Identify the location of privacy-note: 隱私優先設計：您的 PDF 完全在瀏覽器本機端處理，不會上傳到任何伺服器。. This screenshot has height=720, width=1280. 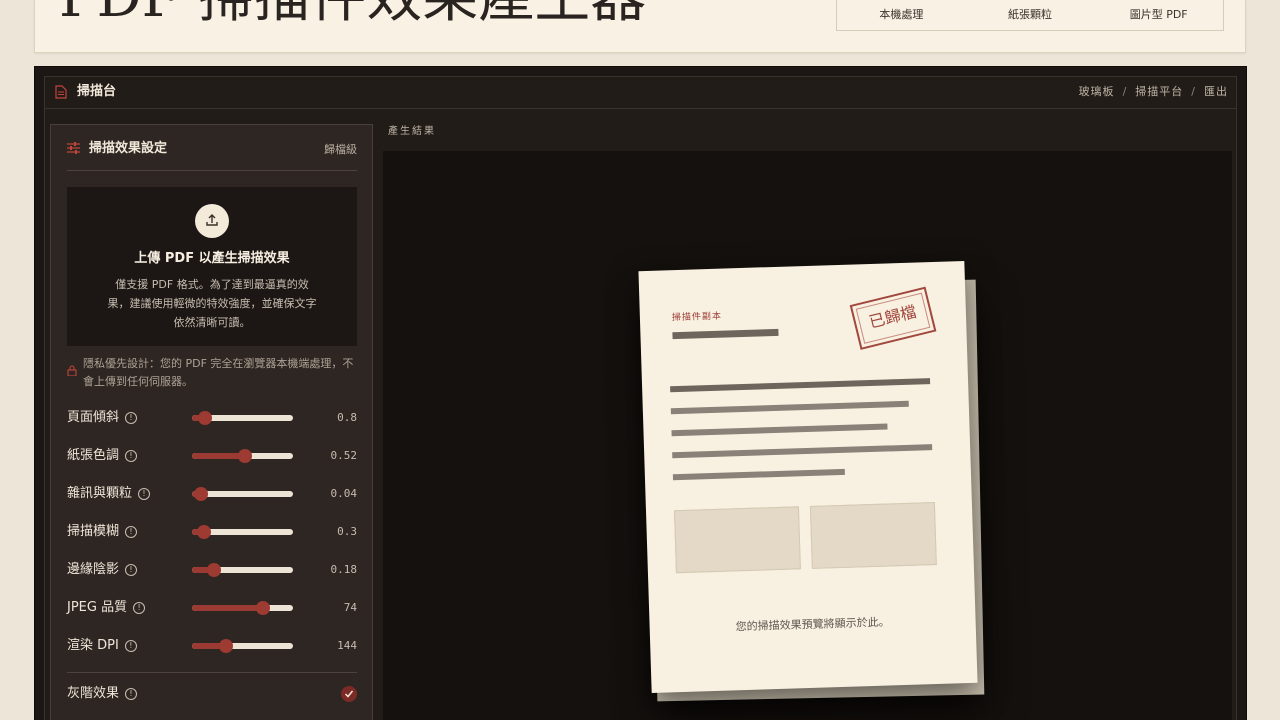
(212, 373).